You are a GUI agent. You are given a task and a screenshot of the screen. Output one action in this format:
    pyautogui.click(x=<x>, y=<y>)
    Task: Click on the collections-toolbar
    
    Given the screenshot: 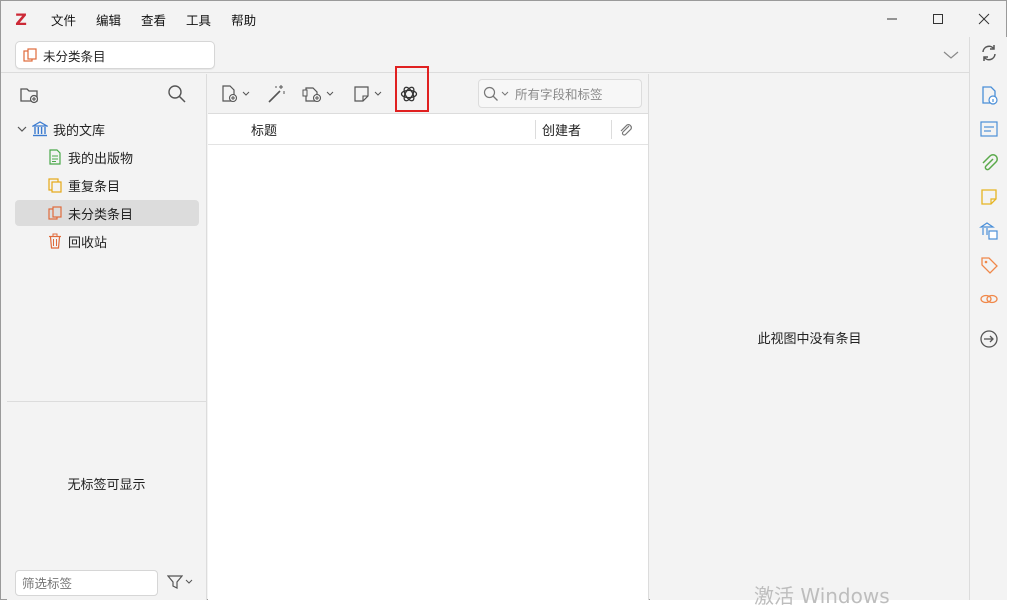 What is the action you would take?
    pyautogui.click(x=106, y=94)
    